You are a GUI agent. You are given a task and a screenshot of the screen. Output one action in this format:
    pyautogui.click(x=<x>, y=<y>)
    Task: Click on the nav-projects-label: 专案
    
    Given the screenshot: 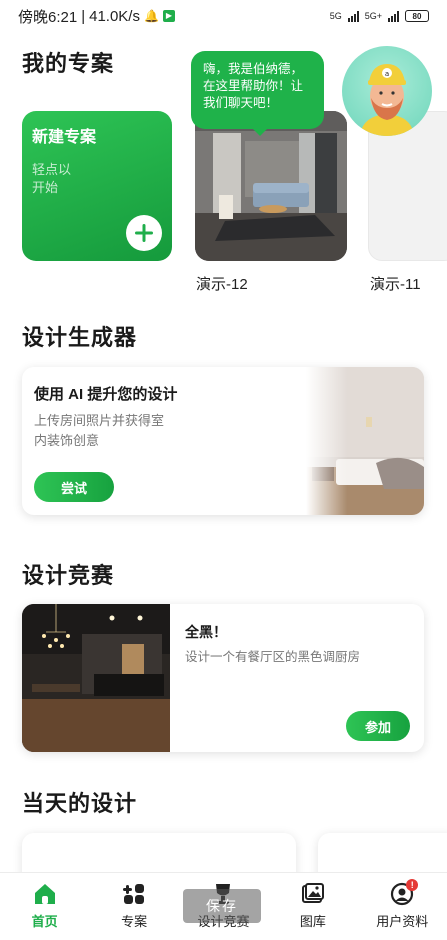 What is the action you would take?
    pyautogui.click(x=134, y=921)
    